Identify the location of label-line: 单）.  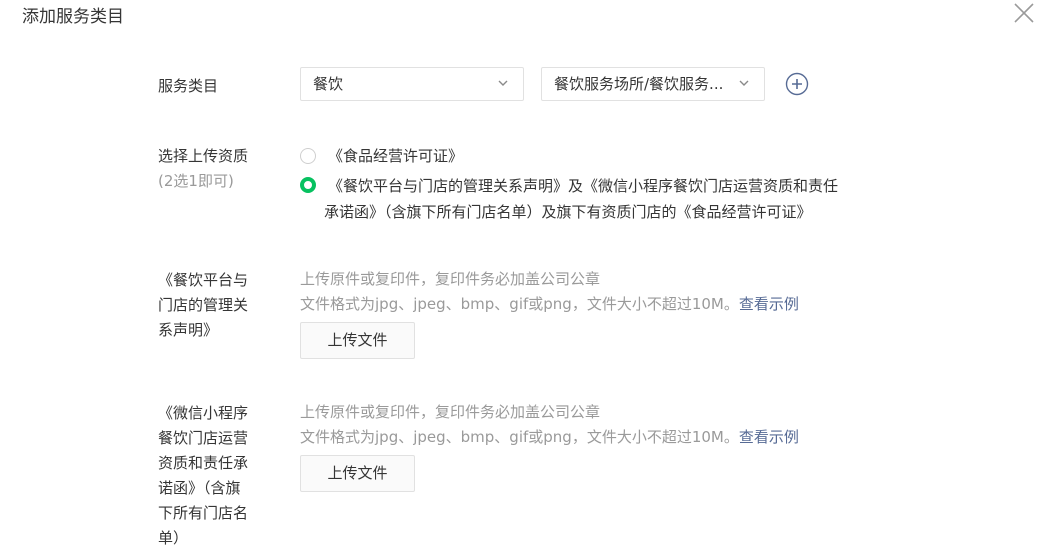
(173, 538).